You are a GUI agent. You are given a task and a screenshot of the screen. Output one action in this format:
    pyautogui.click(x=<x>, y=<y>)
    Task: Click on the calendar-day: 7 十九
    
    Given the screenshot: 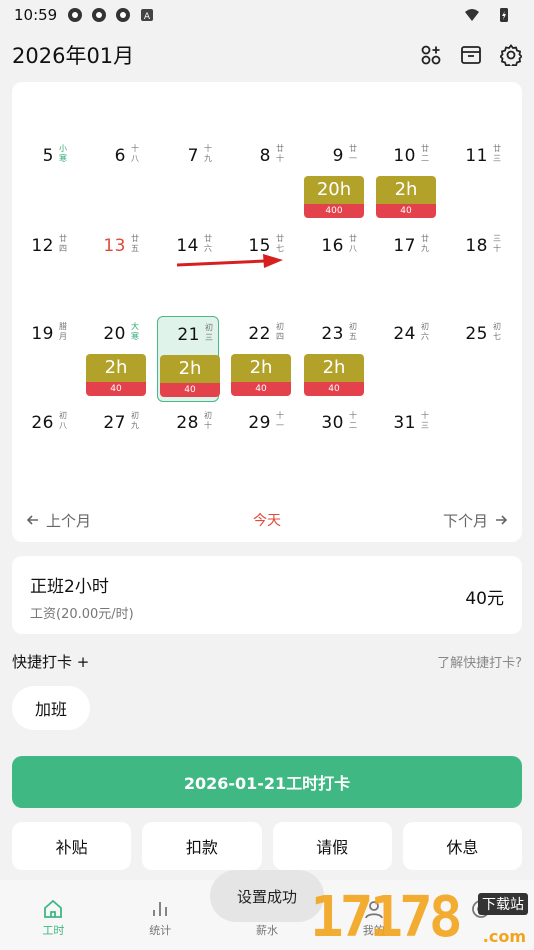 What is the action you would take?
    pyautogui.click(x=188, y=181)
    